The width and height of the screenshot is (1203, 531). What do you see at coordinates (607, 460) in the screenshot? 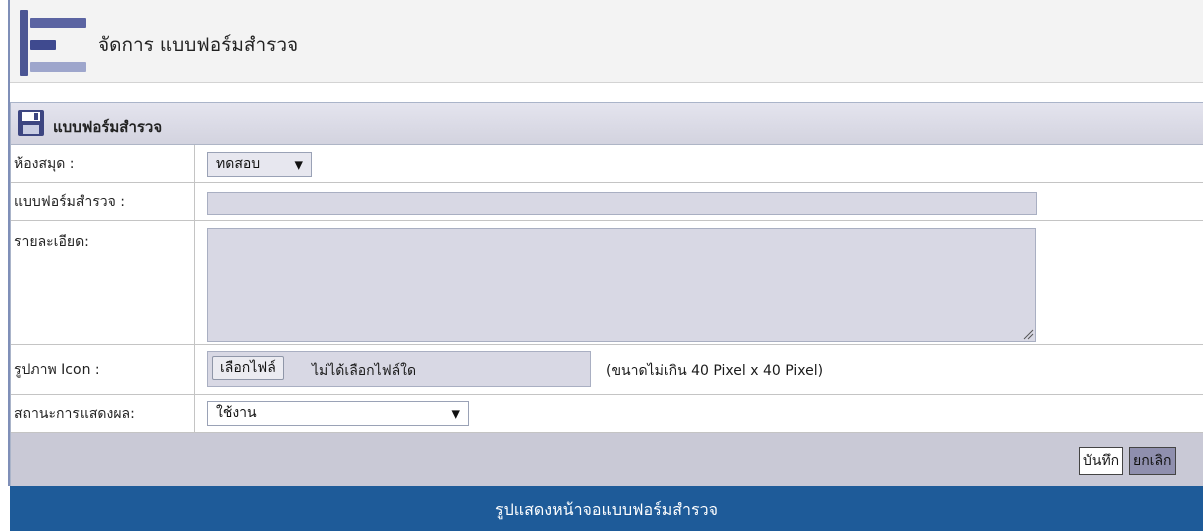
I see `action-bar: บันทึก ยกเลิก` at bounding box center [607, 460].